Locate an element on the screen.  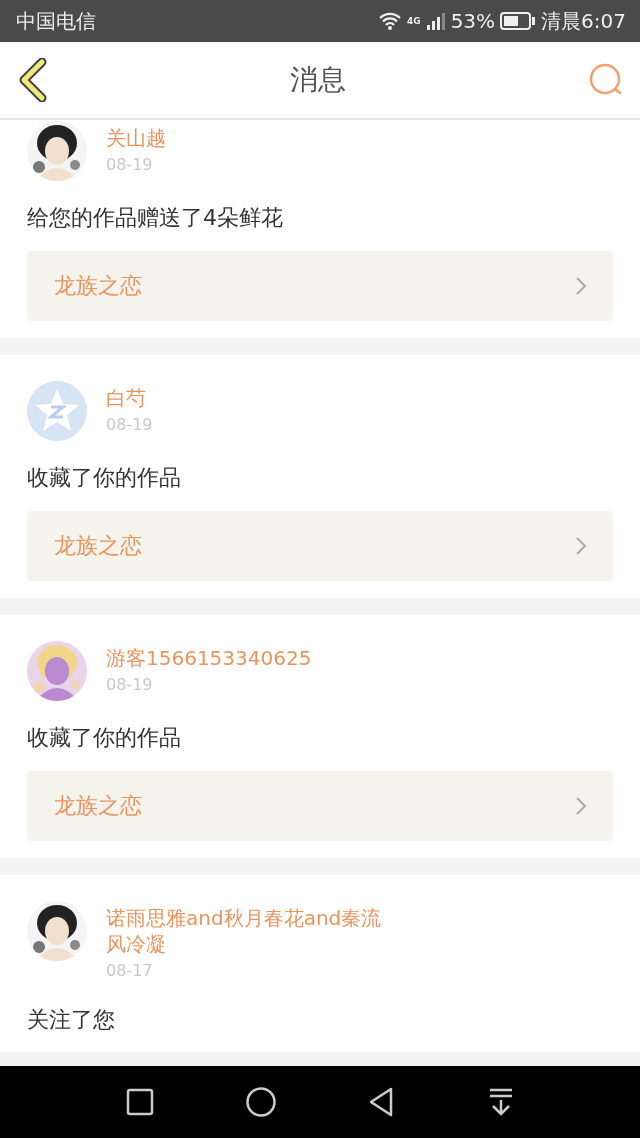
clock-time: 清晨6:07 is located at coordinates (583, 21).